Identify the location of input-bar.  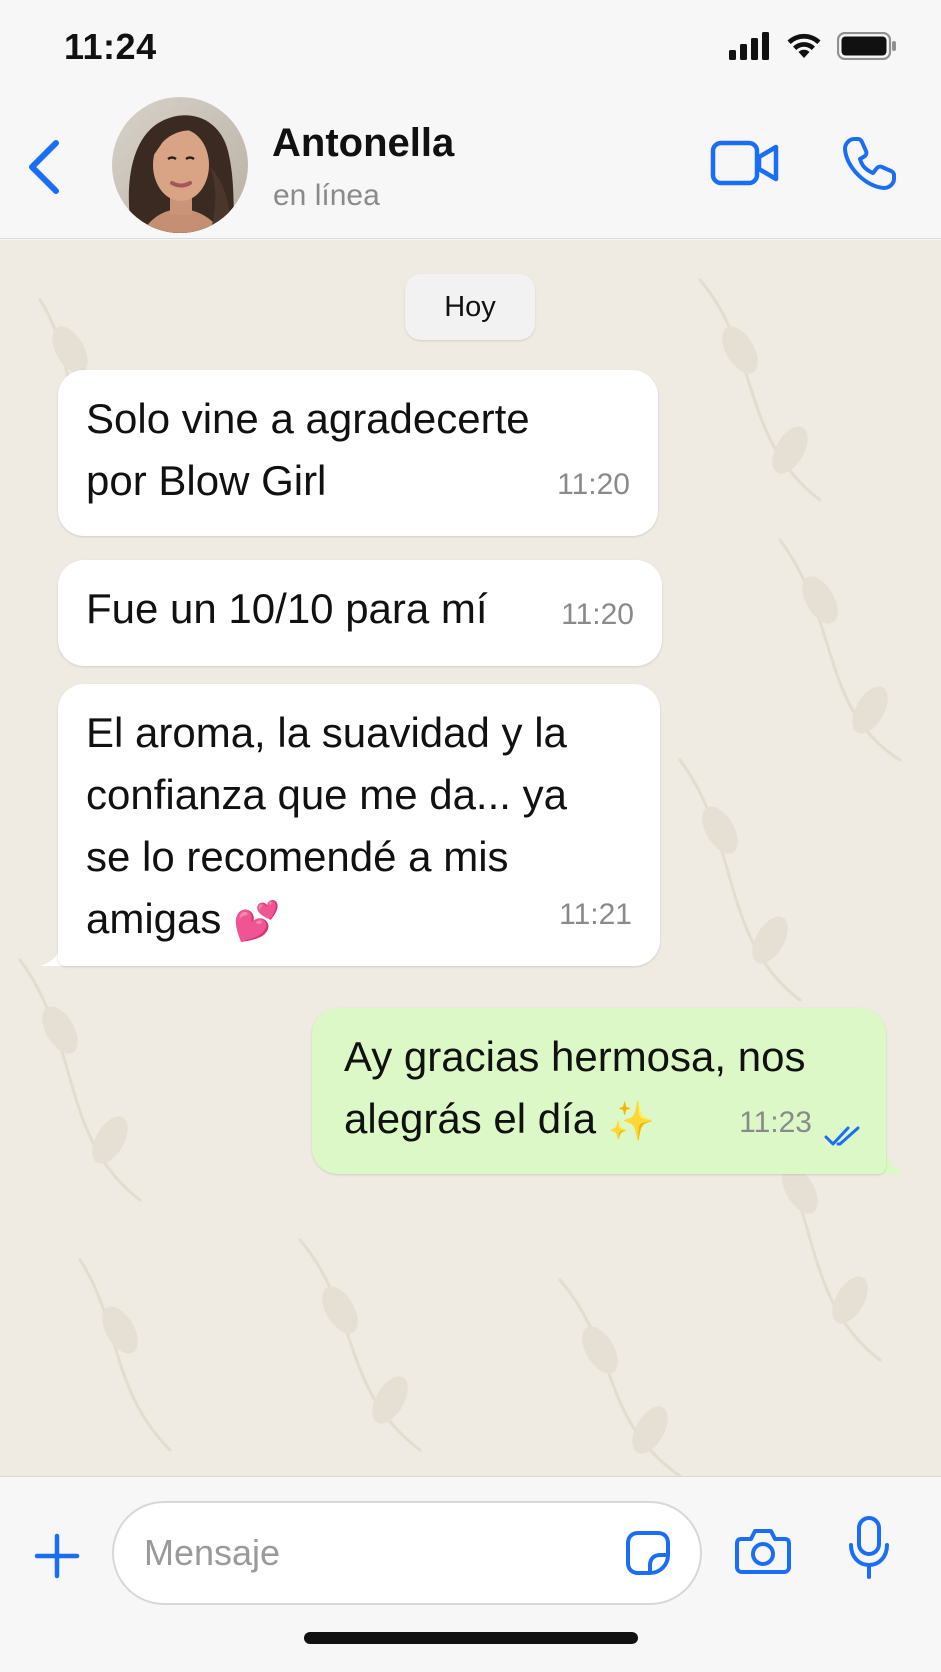
(470, 1574).